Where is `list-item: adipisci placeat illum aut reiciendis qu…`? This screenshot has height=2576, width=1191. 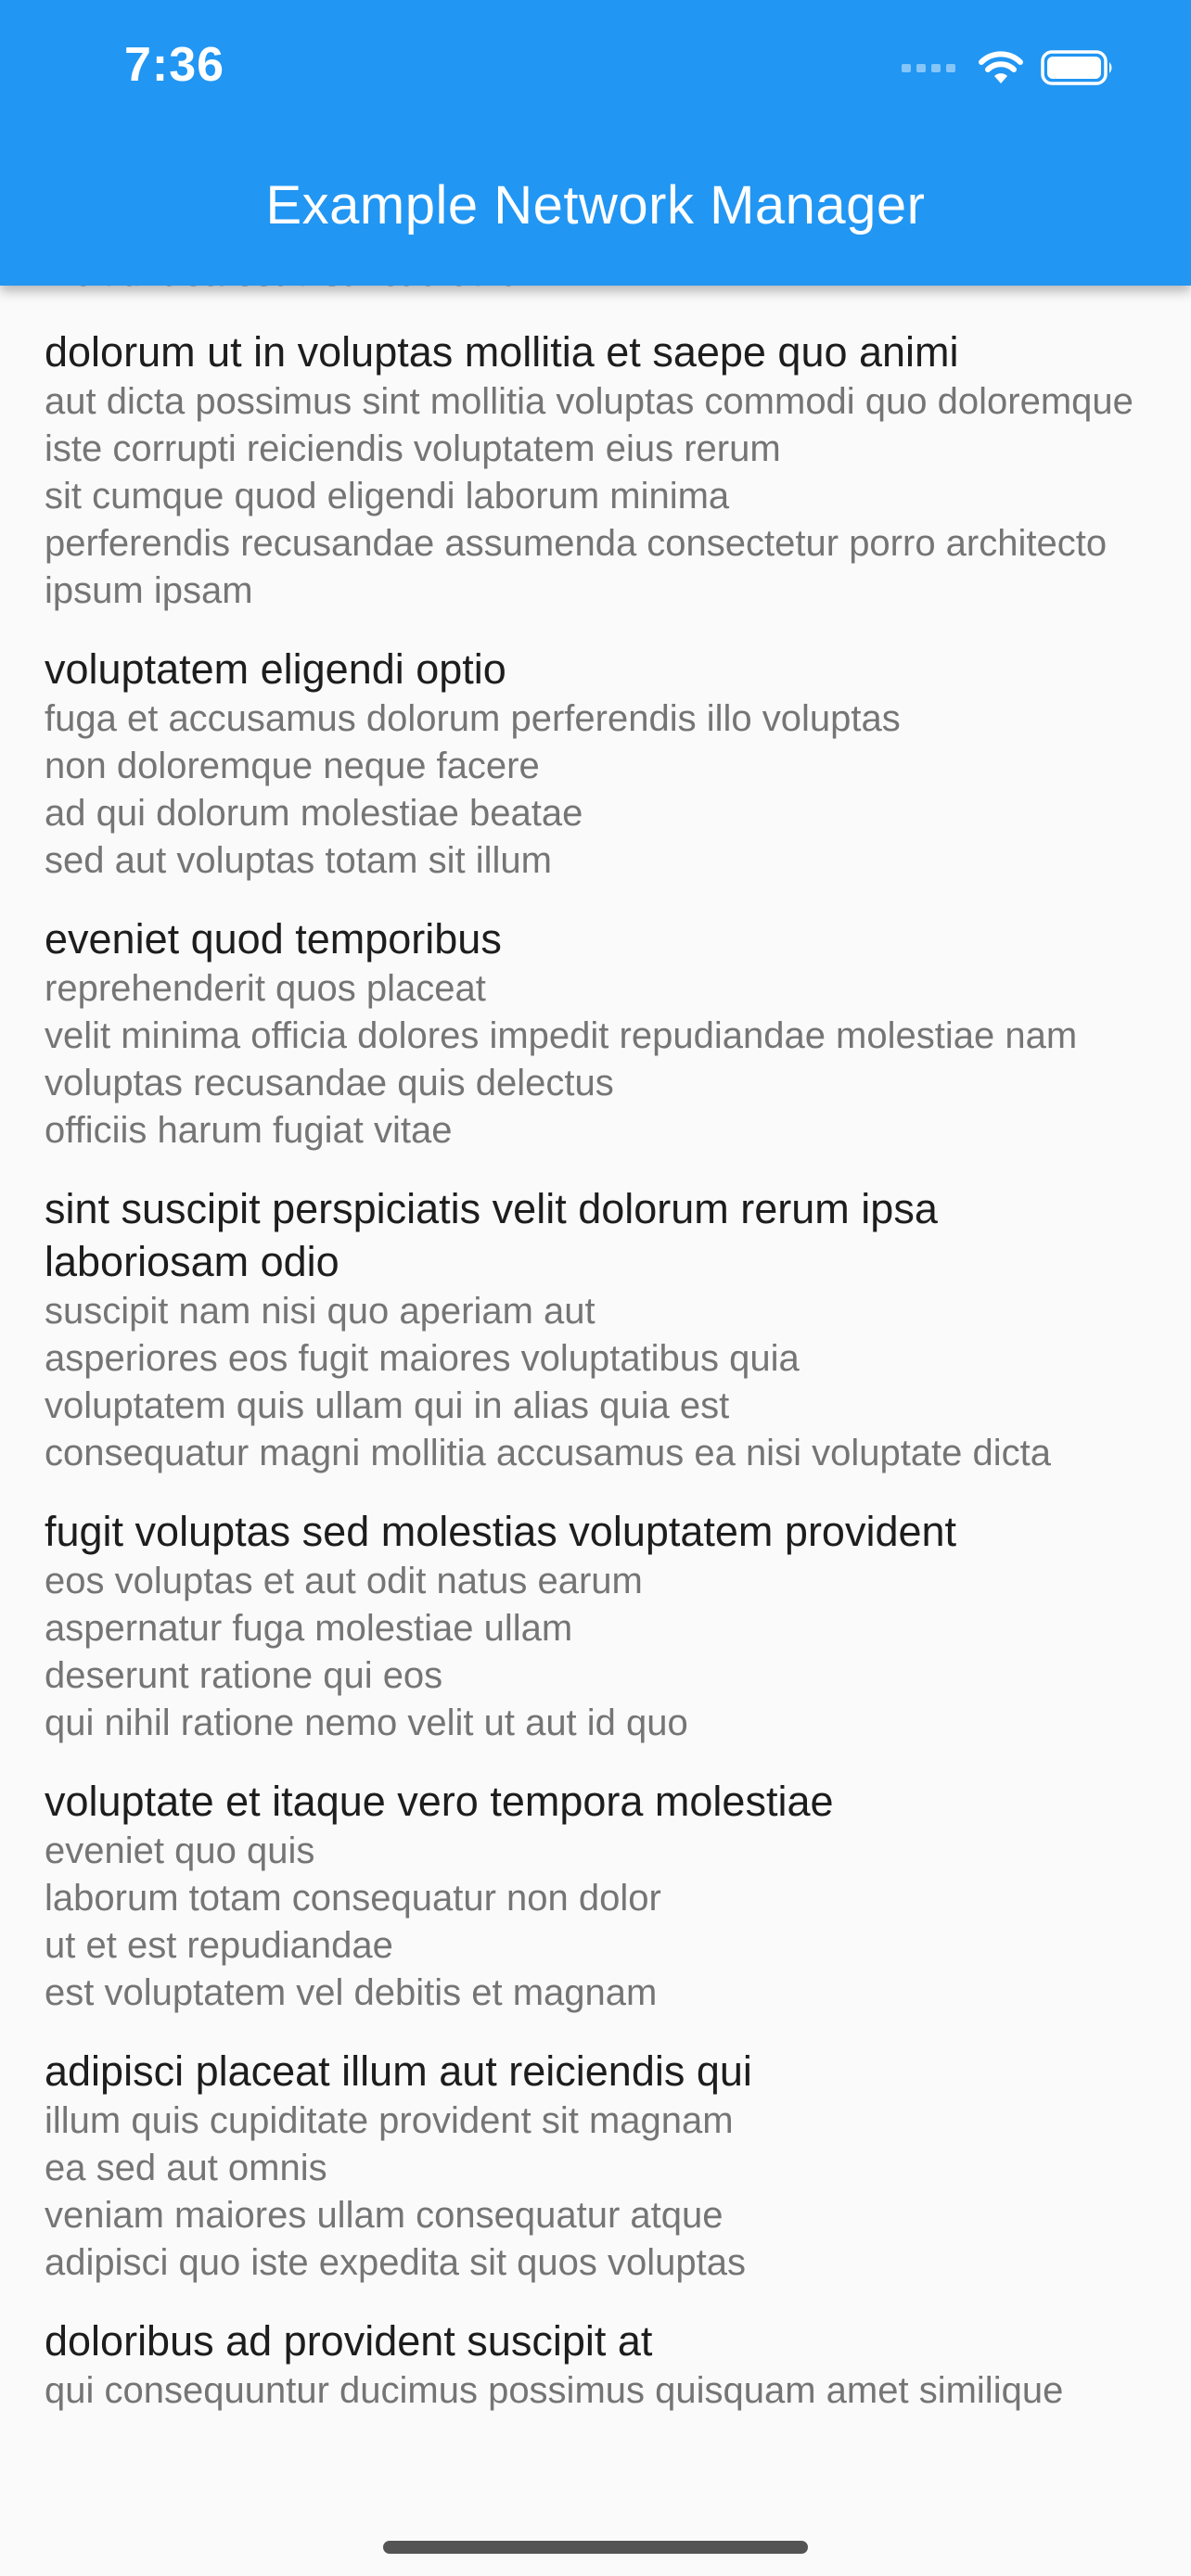 list-item: adipisci placeat illum aut reiciendis qu… is located at coordinates (595, 2166).